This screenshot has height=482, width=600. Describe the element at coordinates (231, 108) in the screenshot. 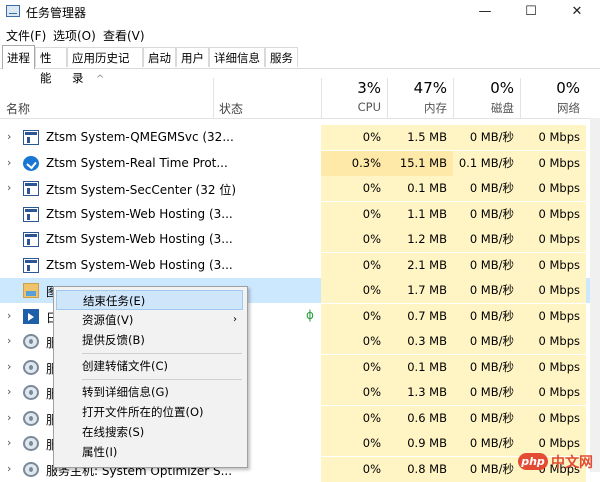

I see `column-status: 状态` at that location.